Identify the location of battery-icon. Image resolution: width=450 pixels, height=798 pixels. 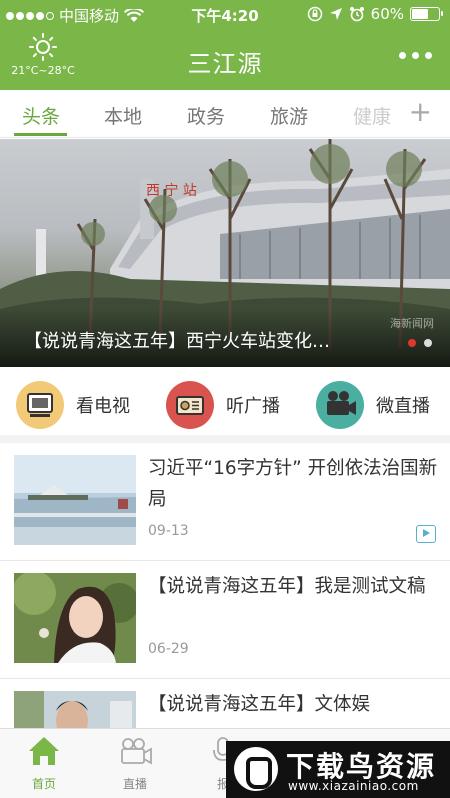
(426, 14).